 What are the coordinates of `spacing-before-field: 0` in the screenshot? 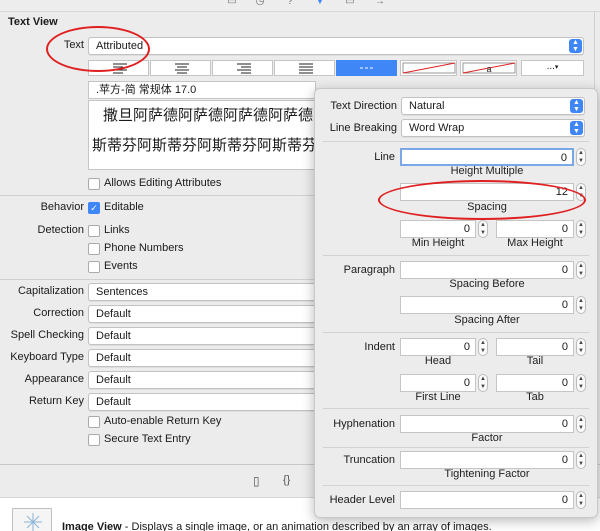 It's located at (487, 270).